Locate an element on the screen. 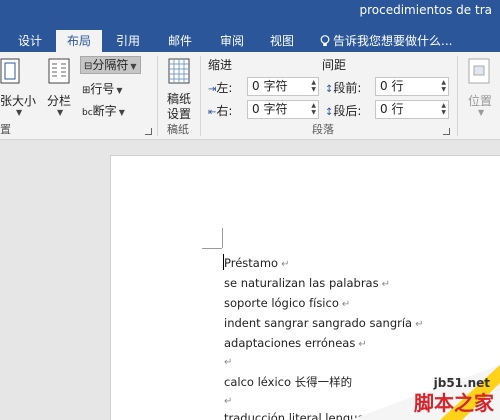  document-line: soporte lógico físico ↵ is located at coordinates (287, 303).